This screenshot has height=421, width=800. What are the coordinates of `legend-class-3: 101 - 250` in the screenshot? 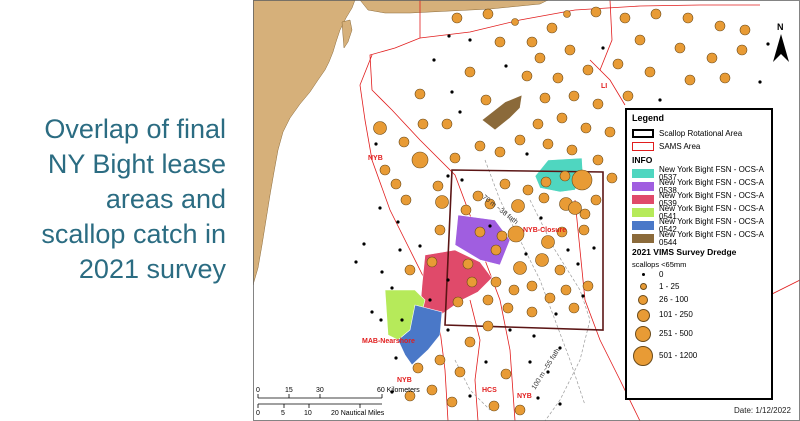 It's located at (699, 315).